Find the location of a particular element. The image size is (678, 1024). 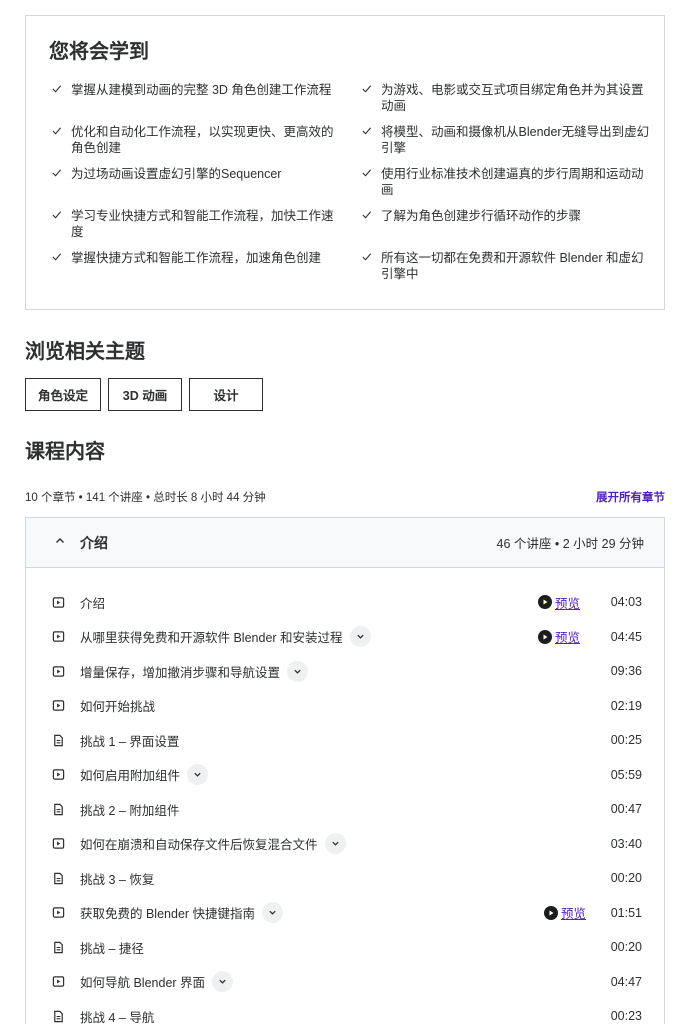

lecture-duration: 04:47 is located at coordinates (626, 981).